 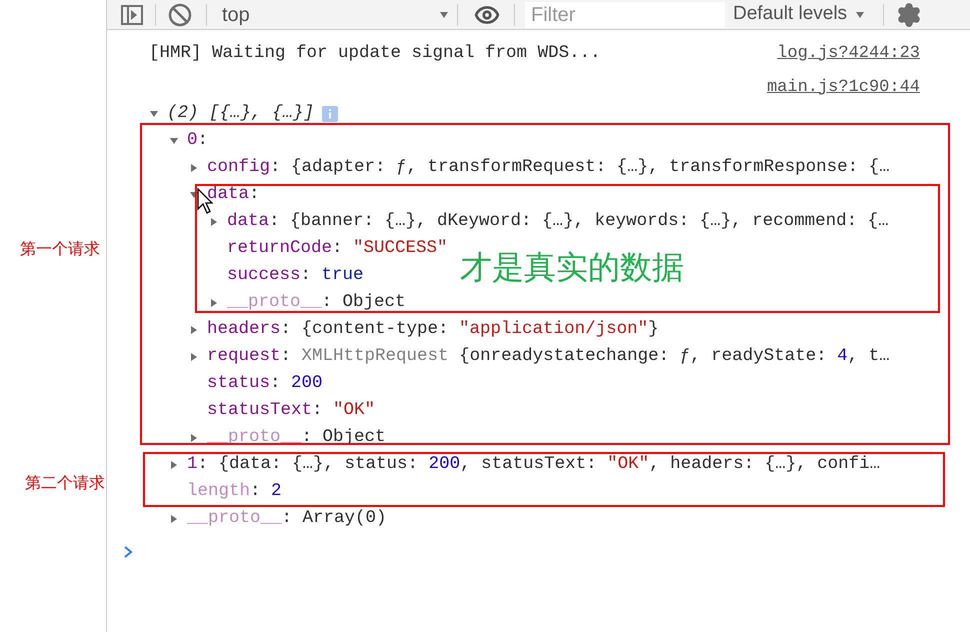 What do you see at coordinates (291, 410) in the screenshot?
I see `property-line: statusText: "OK"` at bounding box center [291, 410].